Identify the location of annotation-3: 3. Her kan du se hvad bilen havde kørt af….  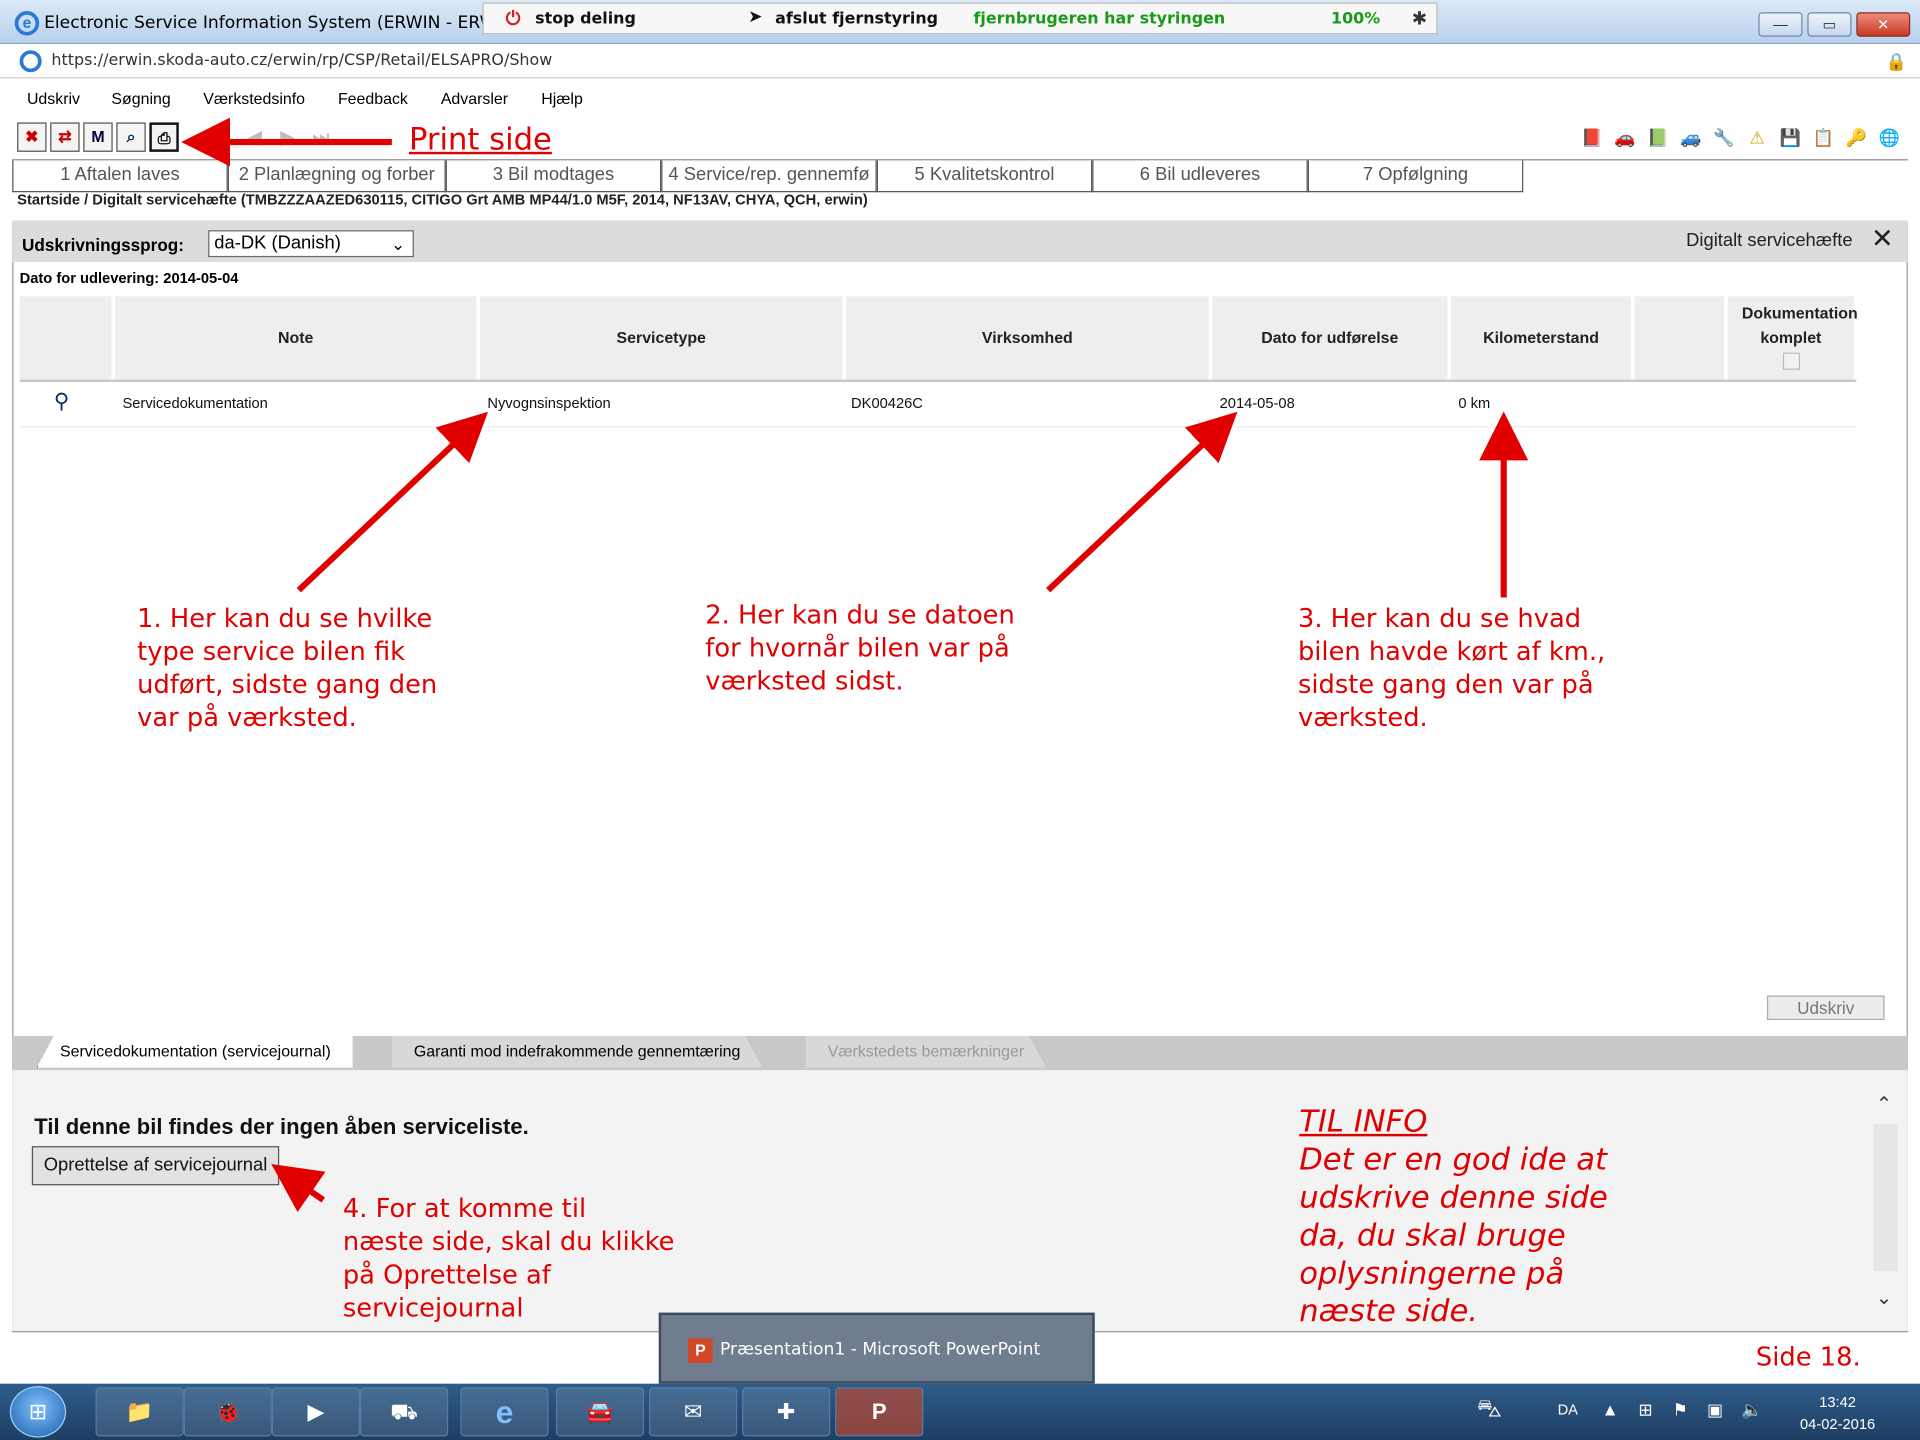
(1451, 668).